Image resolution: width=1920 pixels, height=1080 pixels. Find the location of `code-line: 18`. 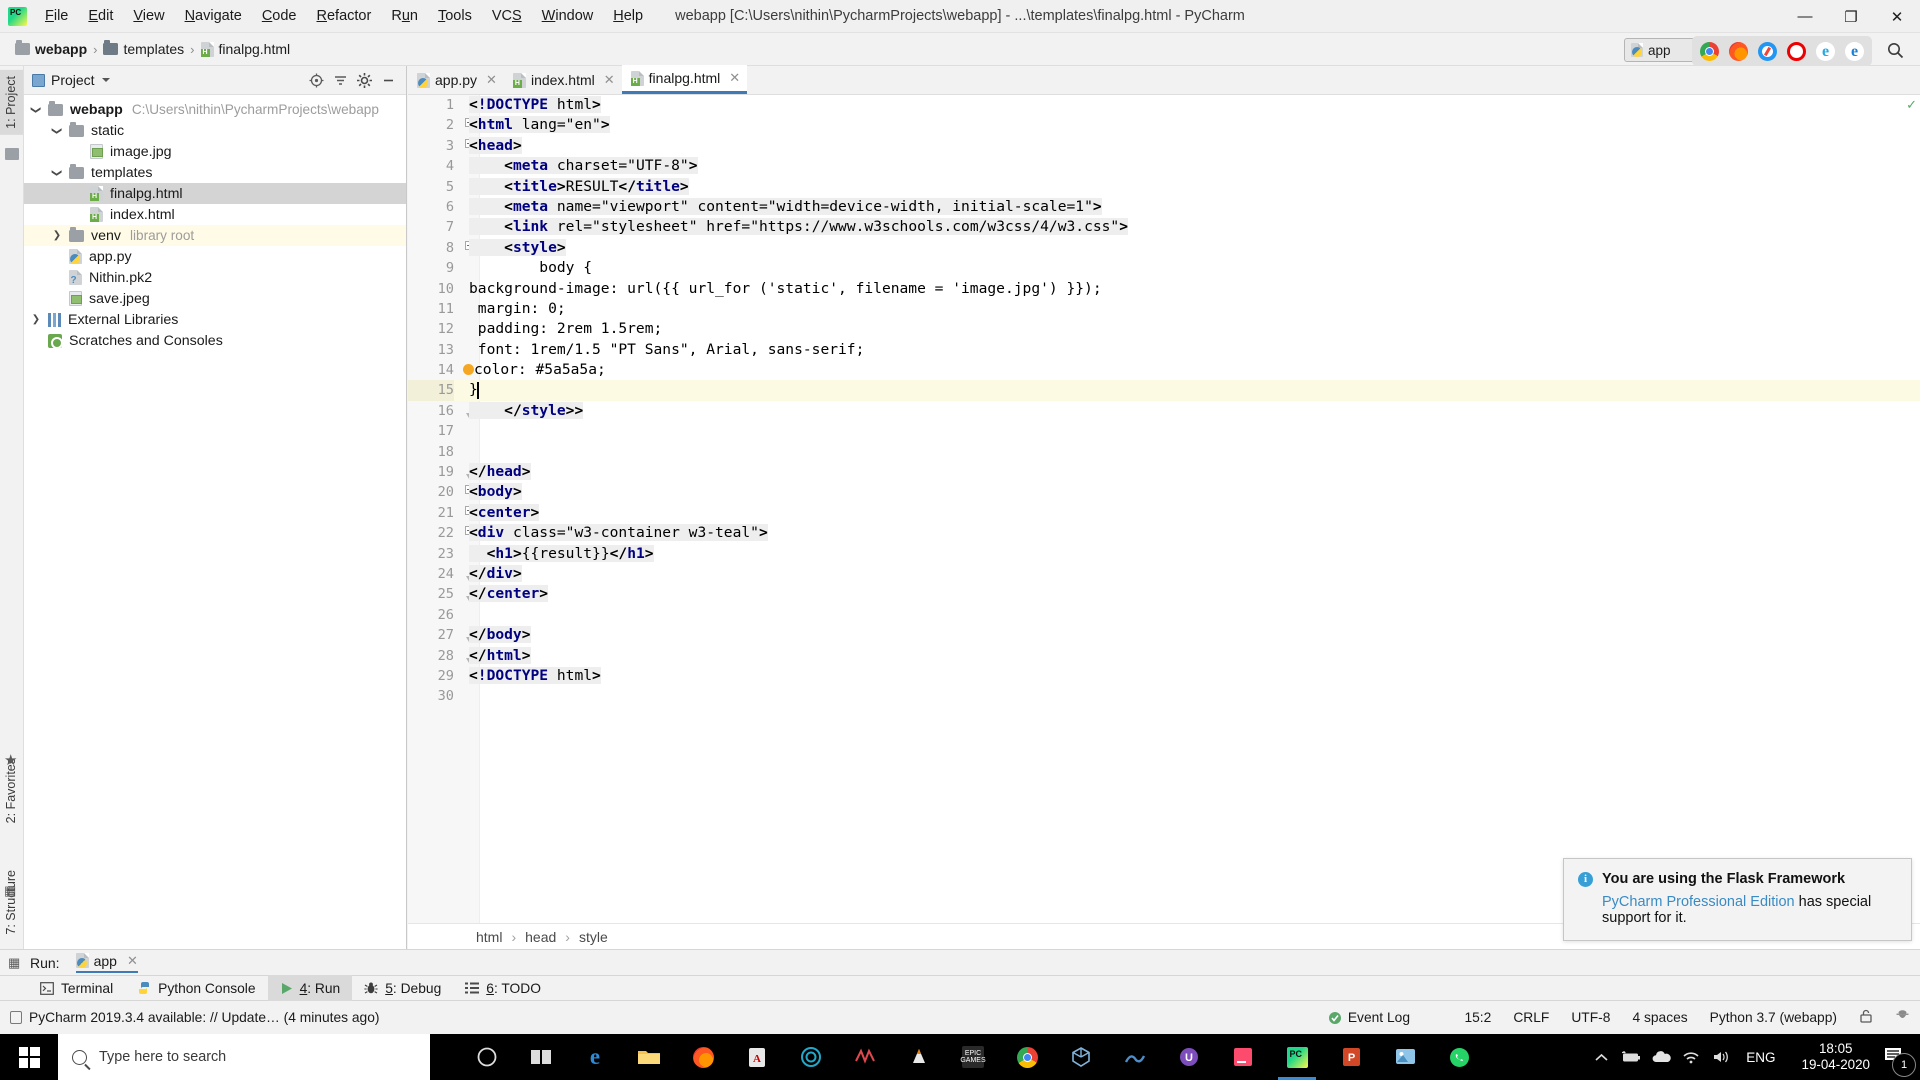

code-line: 18 is located at coordinates (1164, 452).